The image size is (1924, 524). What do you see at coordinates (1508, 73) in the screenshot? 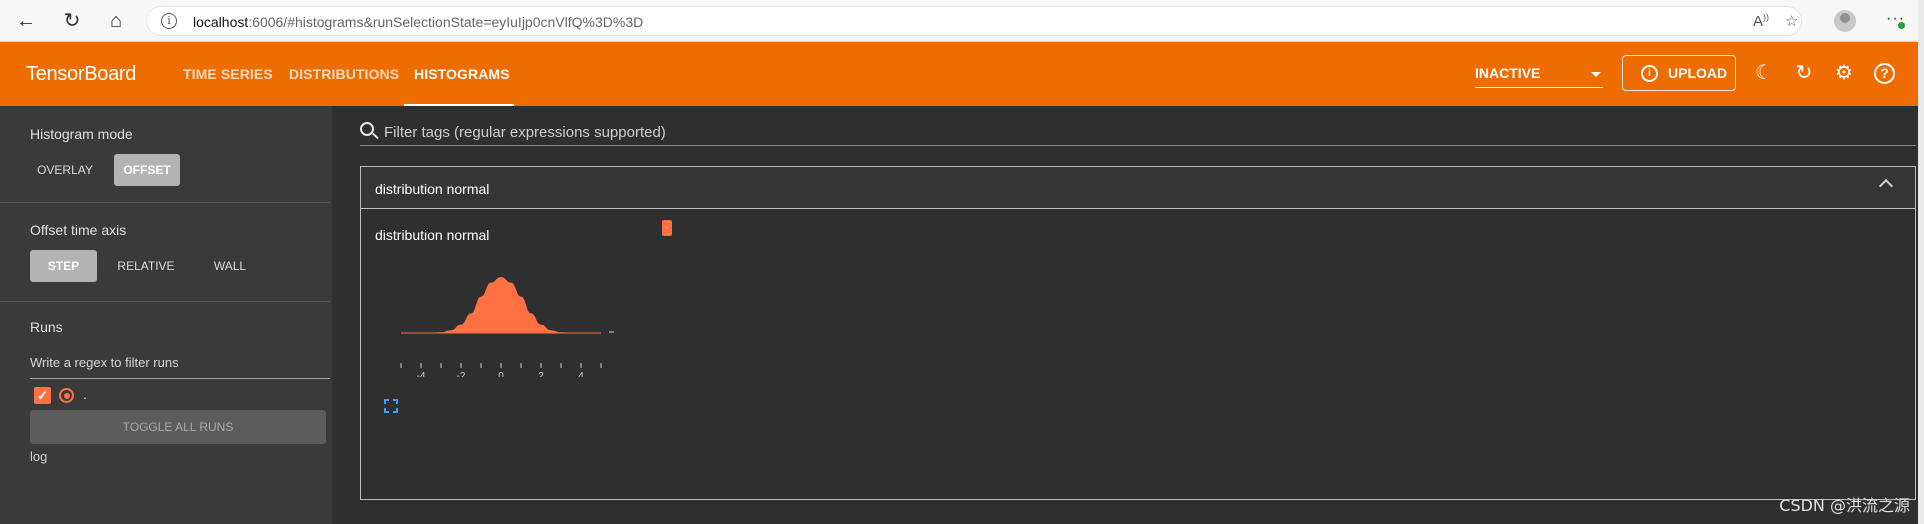
I see `reload-status-label: INACTIVE` at bounding box center [1508, 73].